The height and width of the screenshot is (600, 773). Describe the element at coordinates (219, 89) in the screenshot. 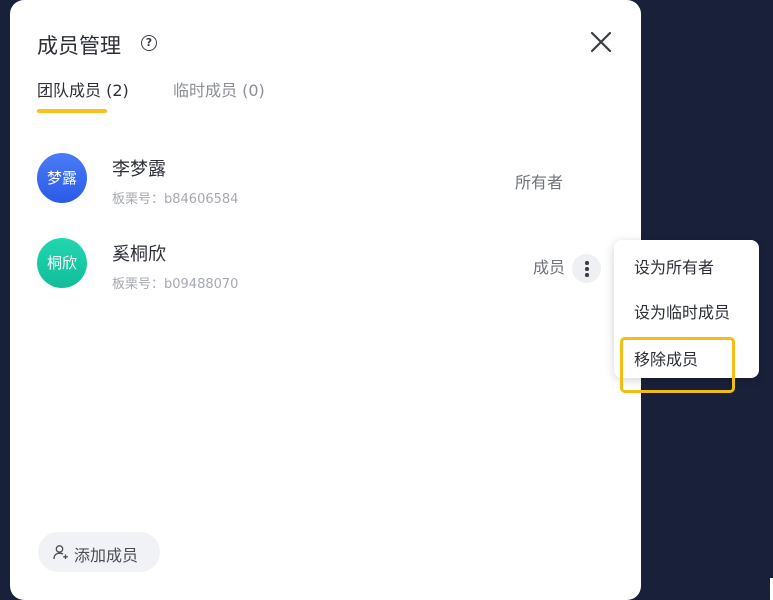

I see `tab-temporary-members: 临时成员 (0)` at that location.